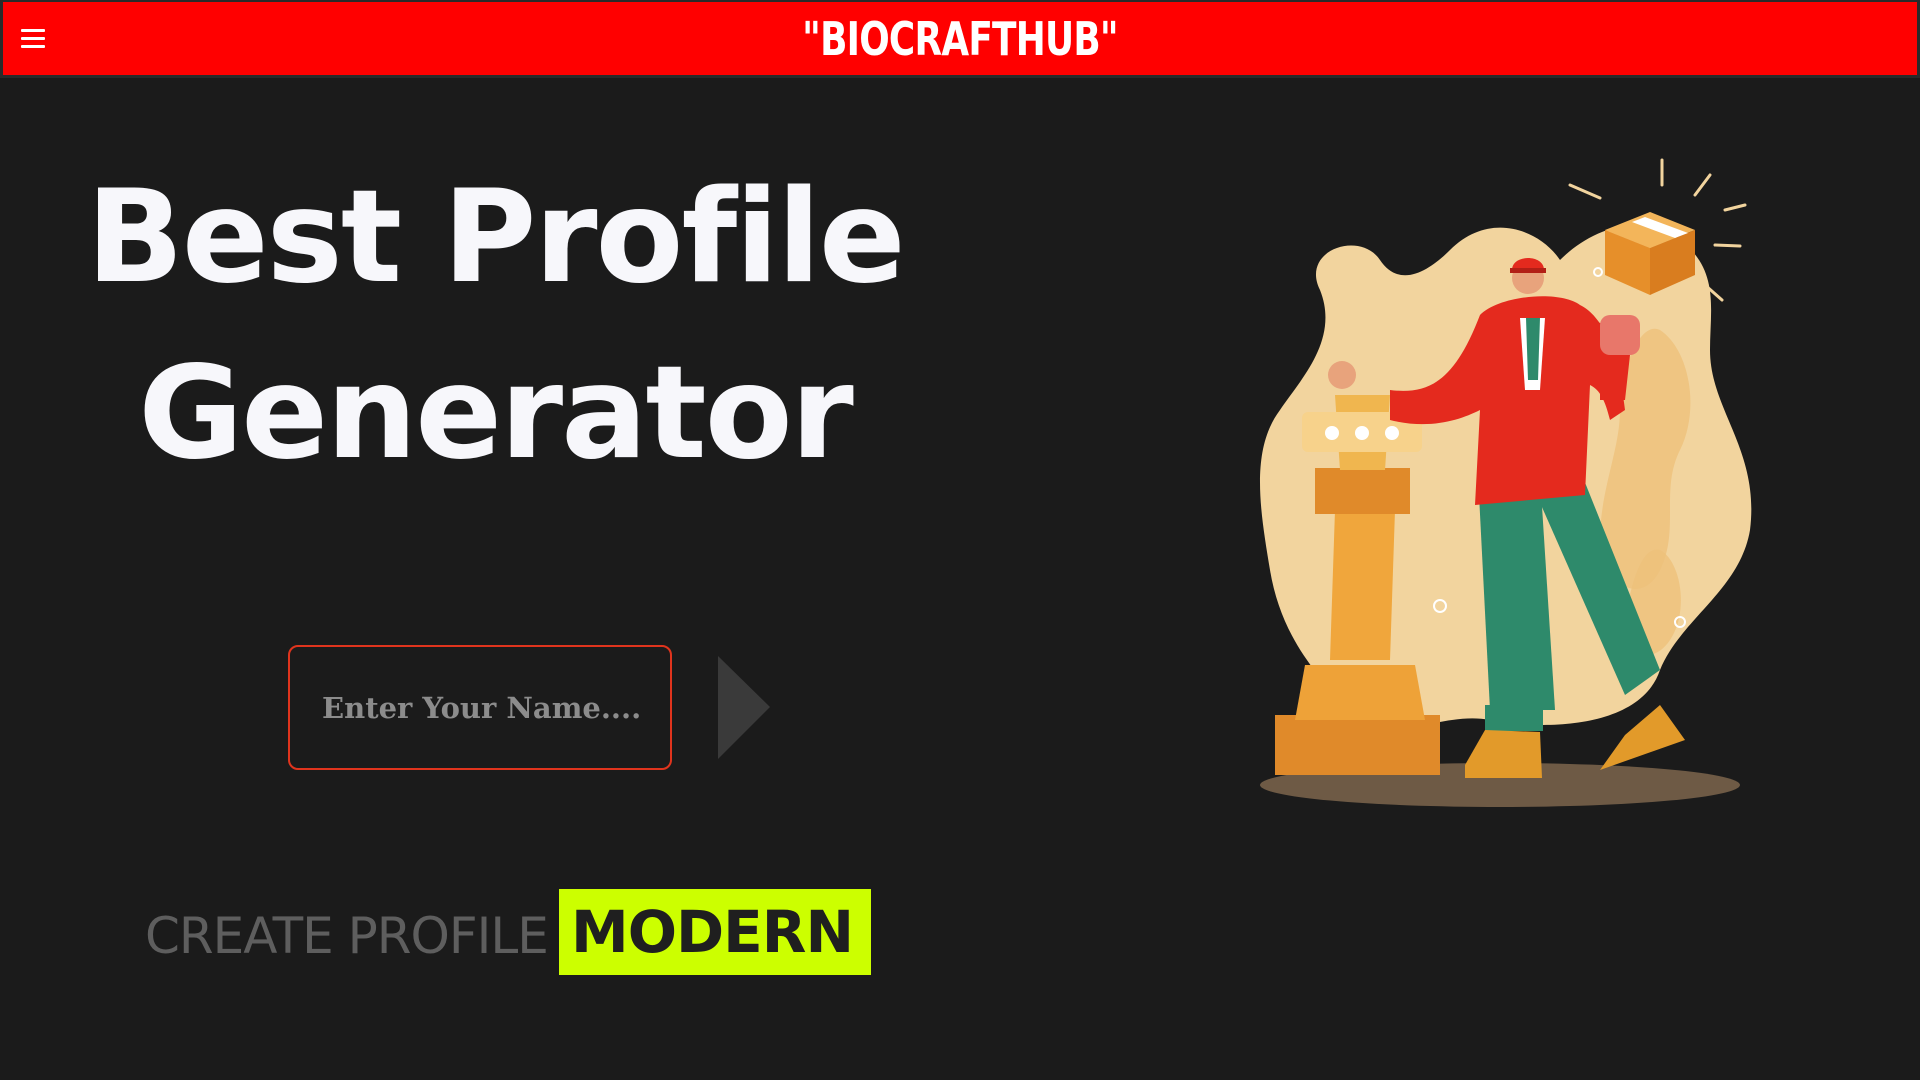 This screenshot has width=1920, height=1080. What do you see at coordinates (744, 707) in the screenshot?
I see `play-arrow-icon` at bounding box center [744, 707].